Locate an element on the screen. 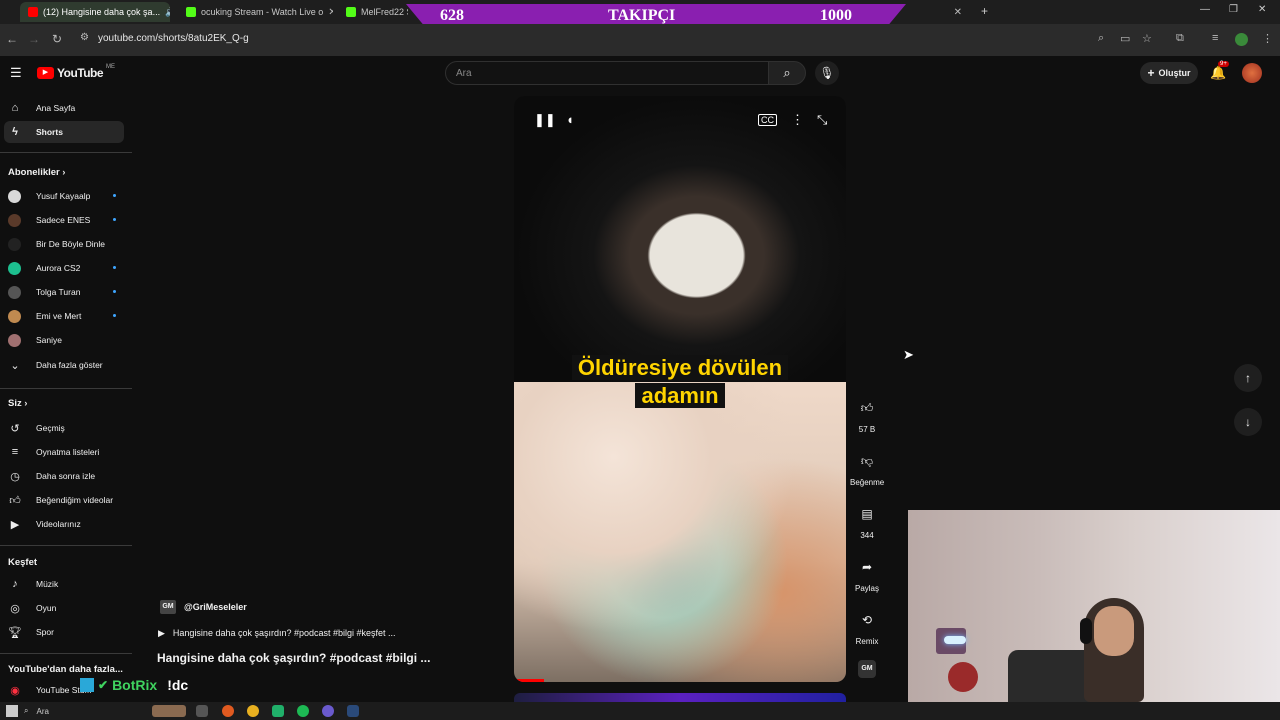 Image resolution: width=1280 pixels, height=720 pixels. search-input: Ara is located at coordinates (607, 73).